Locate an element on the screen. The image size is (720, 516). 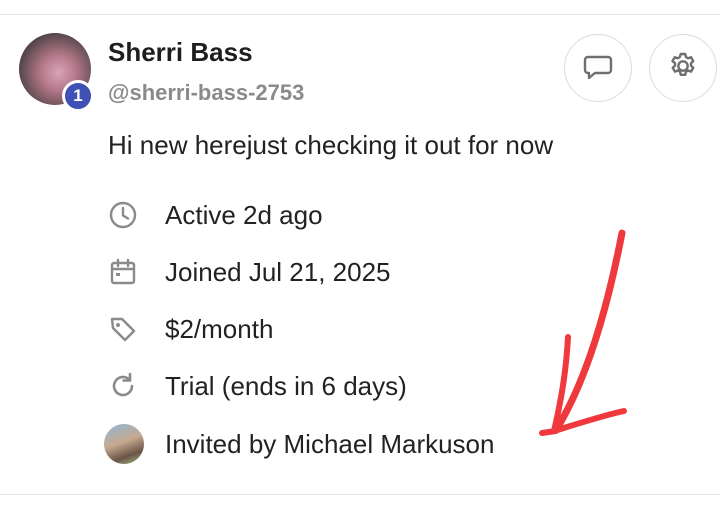
calendar-icon is located at coordinates (123, 272).